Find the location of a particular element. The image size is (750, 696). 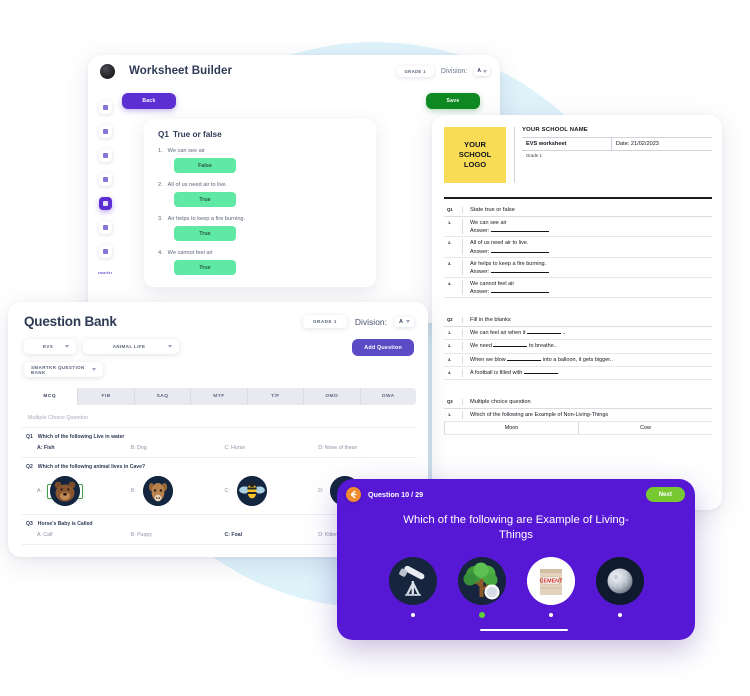

subject-value: EVS is located at coordinates (48, 346).